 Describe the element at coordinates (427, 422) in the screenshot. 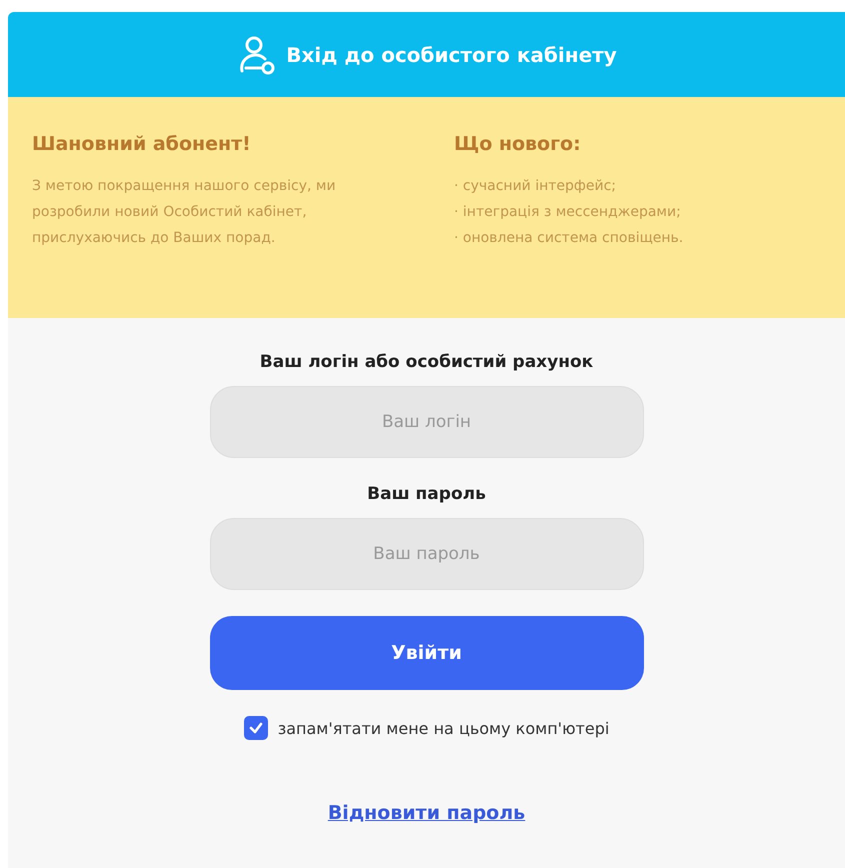

I see `login-field: Ваш логін` at that location.